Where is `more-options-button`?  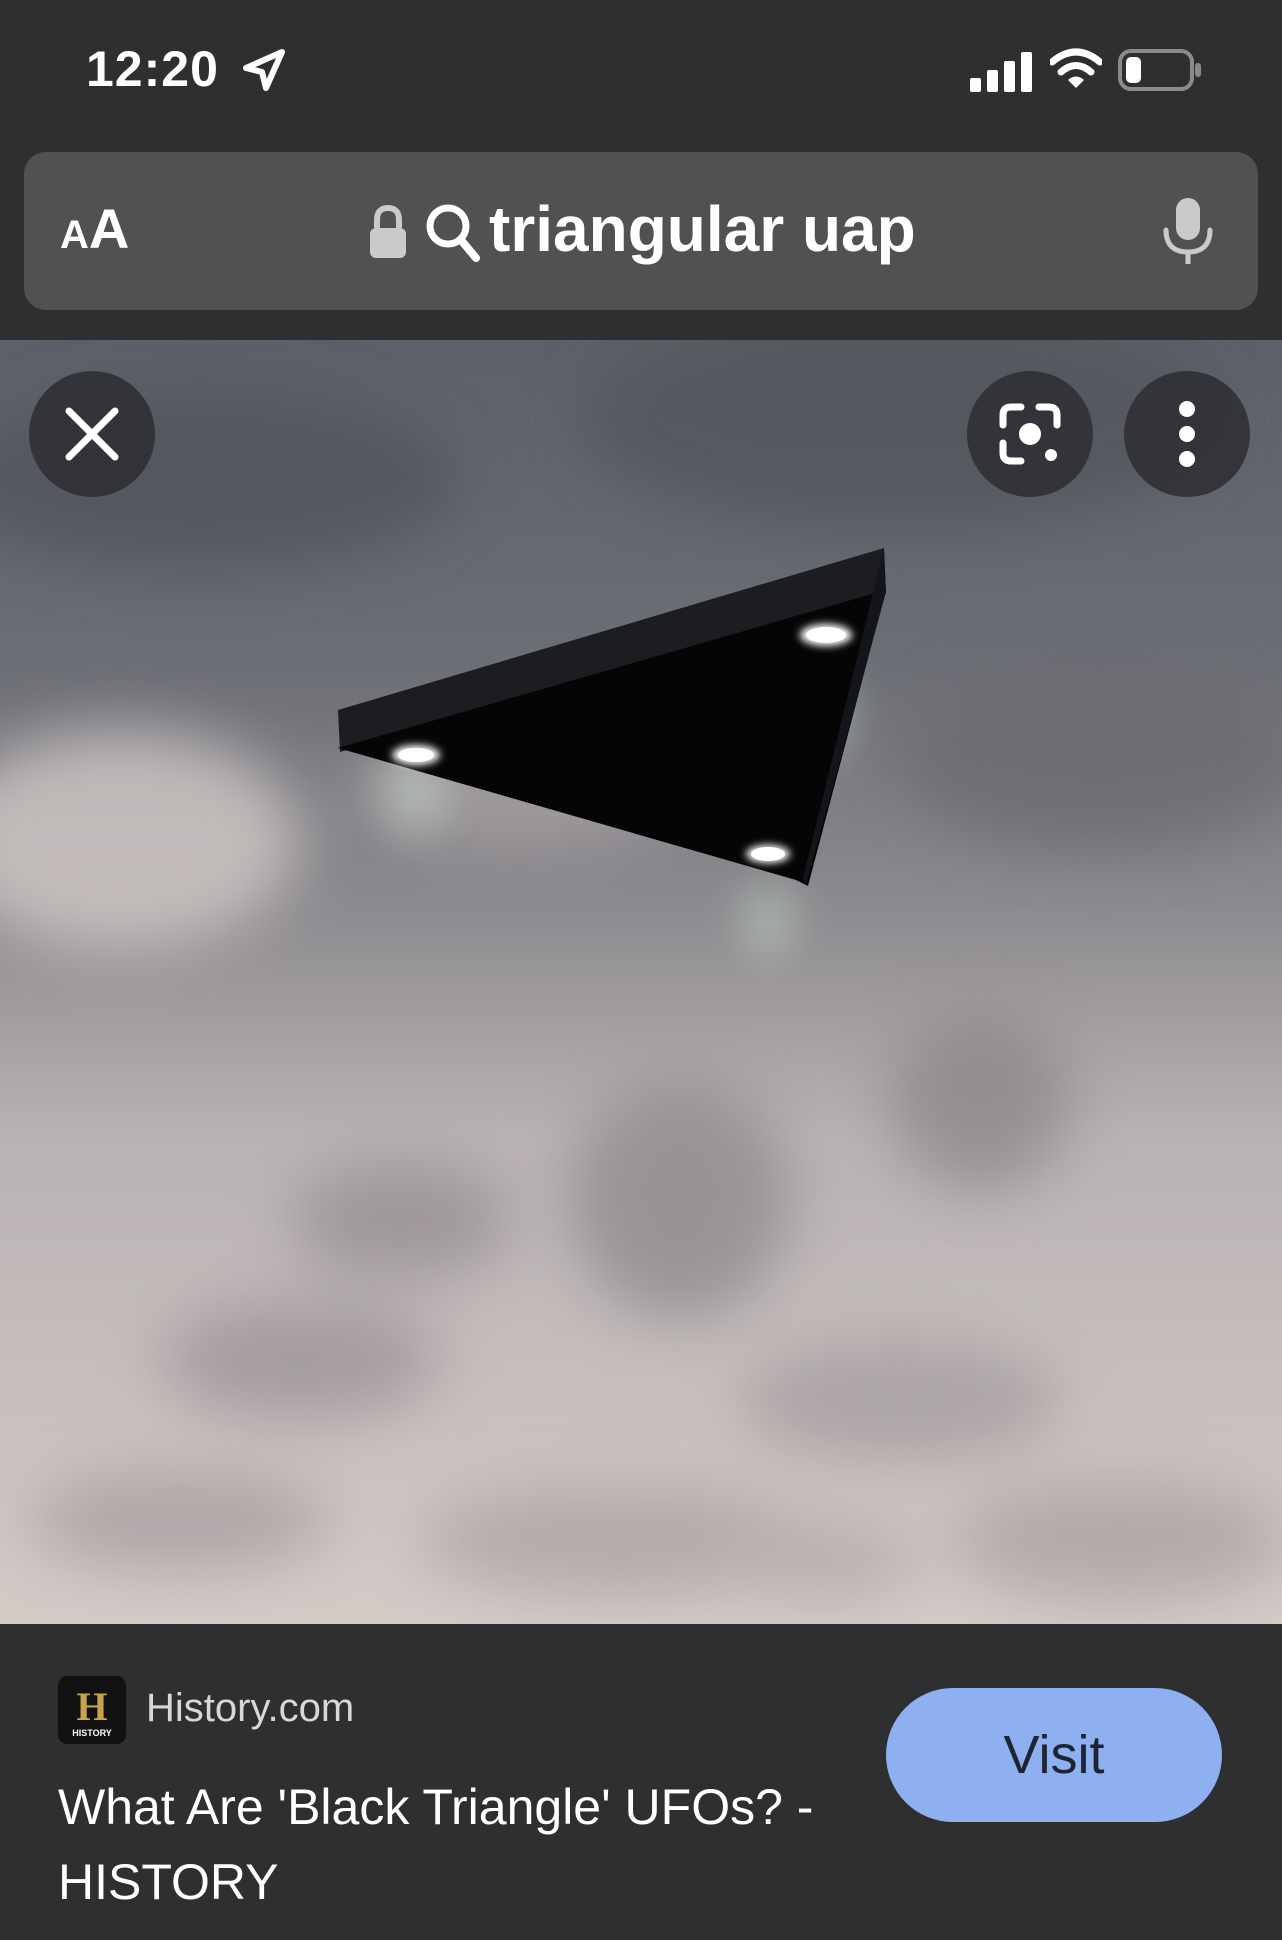 more-options-button is located at coordinates (1187, 434).